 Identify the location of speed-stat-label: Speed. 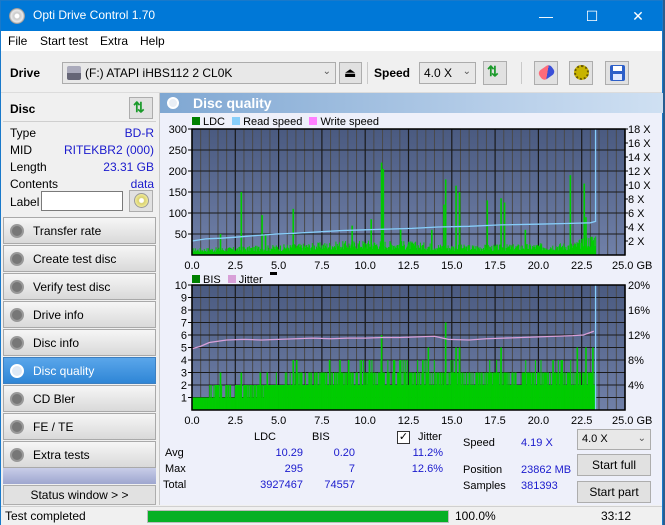
(479, 443).